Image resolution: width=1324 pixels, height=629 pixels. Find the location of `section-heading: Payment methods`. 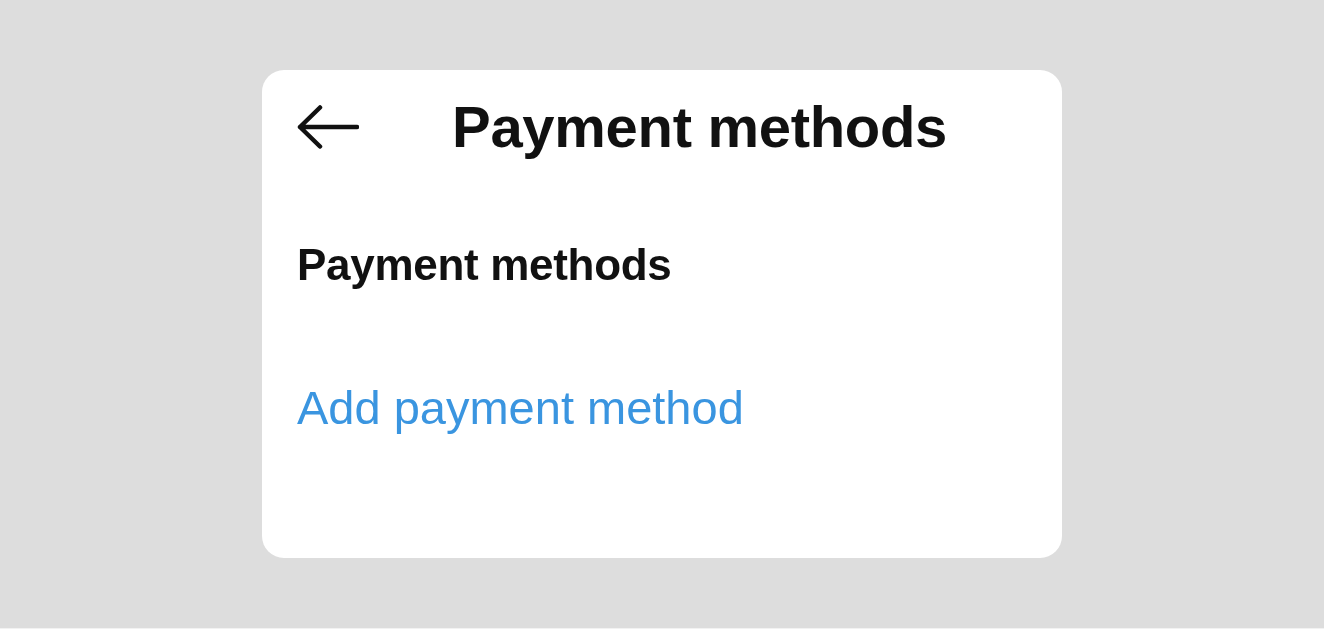

section-heading: Payment methods is located at coordinates (485, 265).